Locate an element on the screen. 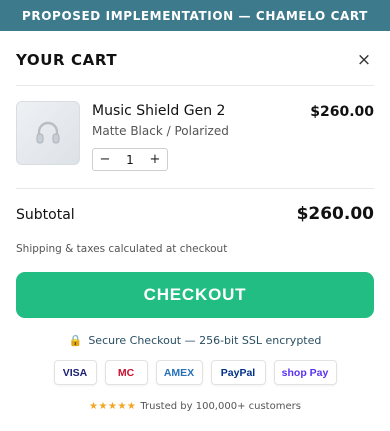 Image resolution: width=390 pixels, height=431 pixels. decrement-button: − is located at coordinates (105, 159).